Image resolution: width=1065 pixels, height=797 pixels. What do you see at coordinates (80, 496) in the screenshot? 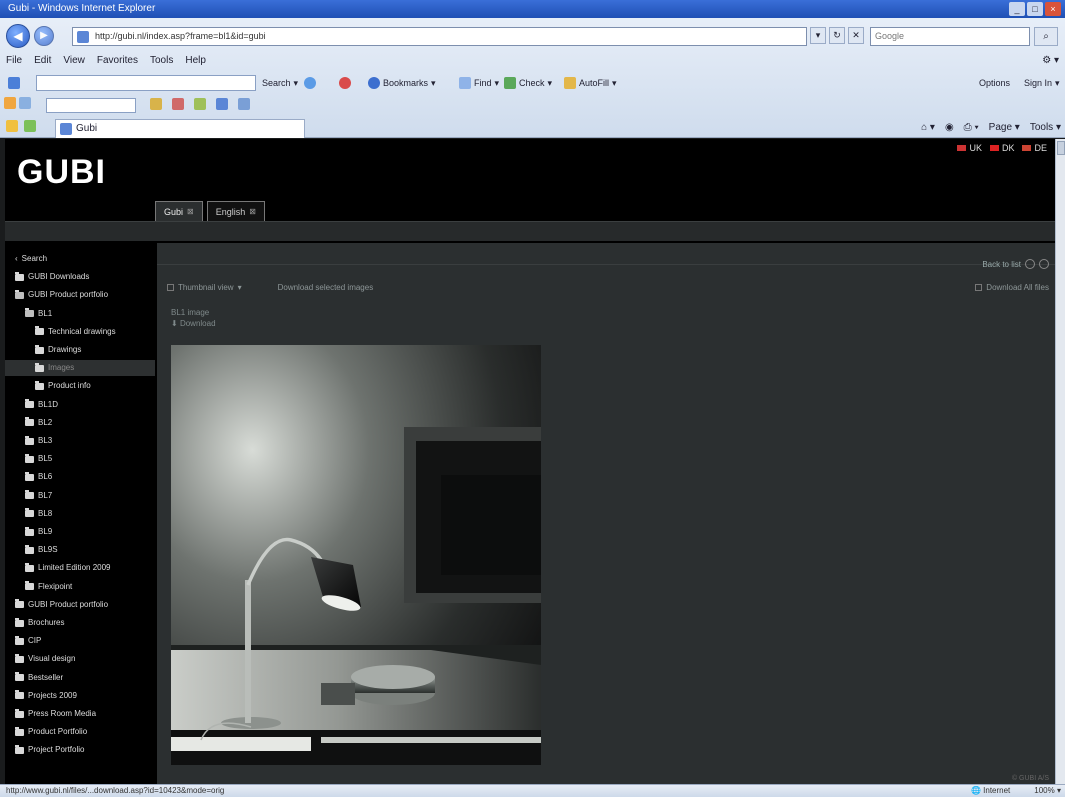
I see `sidebar-item: BL7` at bounding box center [80, 496].